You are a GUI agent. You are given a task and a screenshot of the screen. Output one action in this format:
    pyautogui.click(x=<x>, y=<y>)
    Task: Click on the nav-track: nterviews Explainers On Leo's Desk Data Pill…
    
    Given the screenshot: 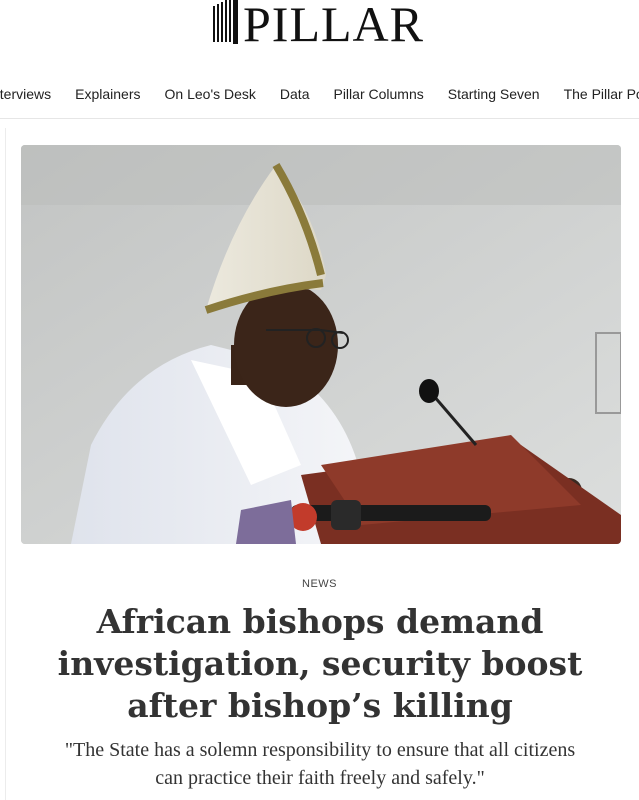 What is the action you would take?
    pyautogui.click(x=319, y=94)
    